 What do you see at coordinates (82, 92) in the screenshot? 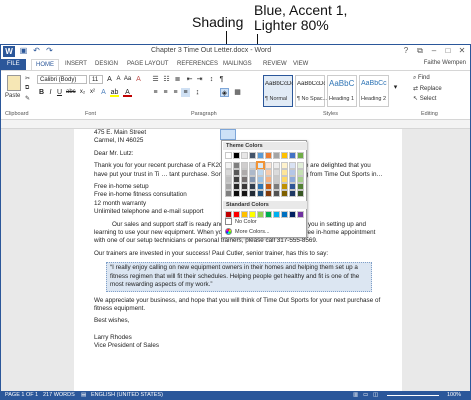
I see `subscript-button: x₂` at bounding box center [82, 92].